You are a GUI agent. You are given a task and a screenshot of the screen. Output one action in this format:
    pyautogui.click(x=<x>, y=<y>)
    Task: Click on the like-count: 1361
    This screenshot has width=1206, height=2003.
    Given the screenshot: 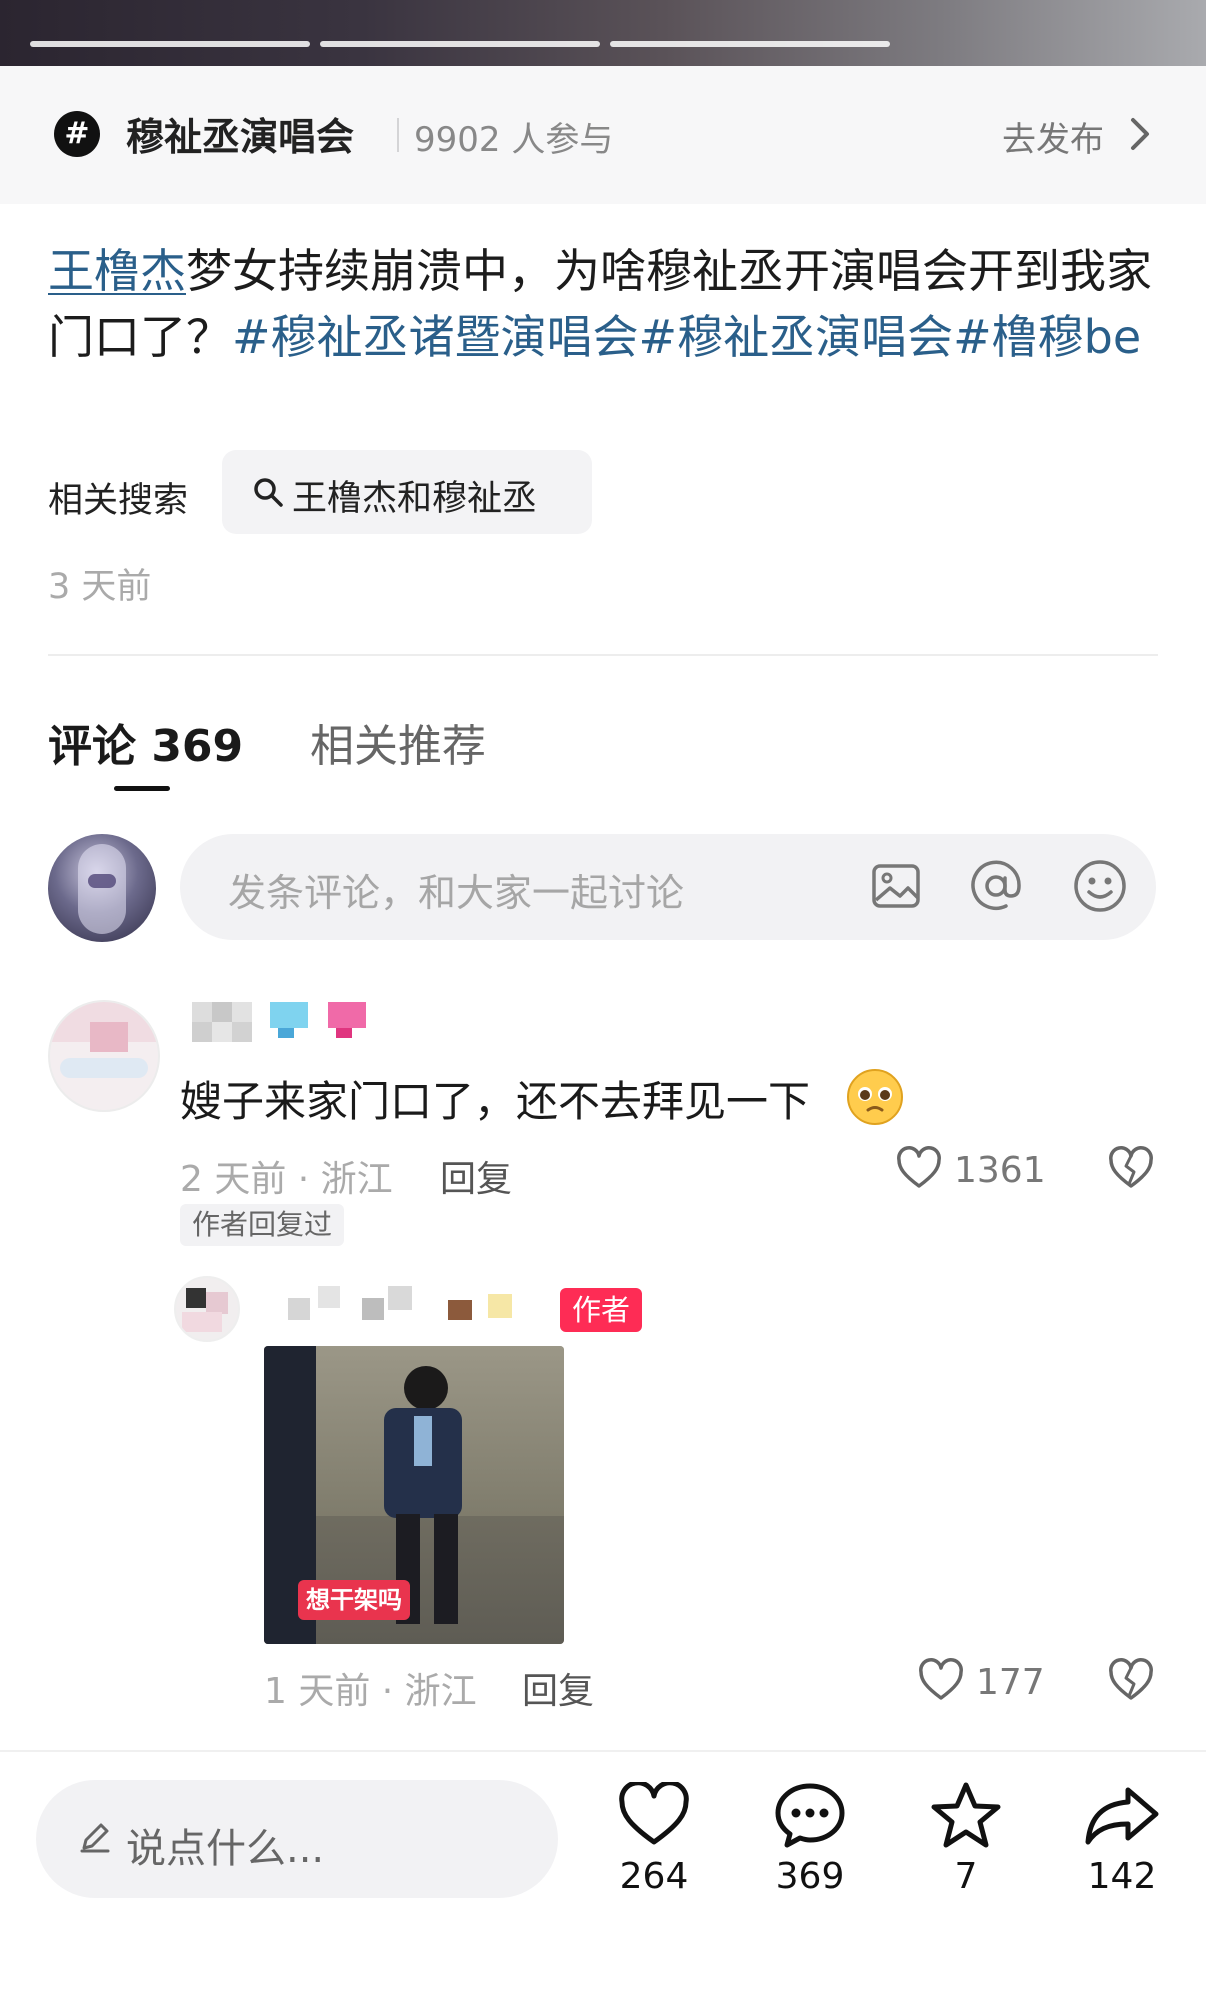 What is the action you would take?
    pyautogui.click(x=1000, y=1170)
    